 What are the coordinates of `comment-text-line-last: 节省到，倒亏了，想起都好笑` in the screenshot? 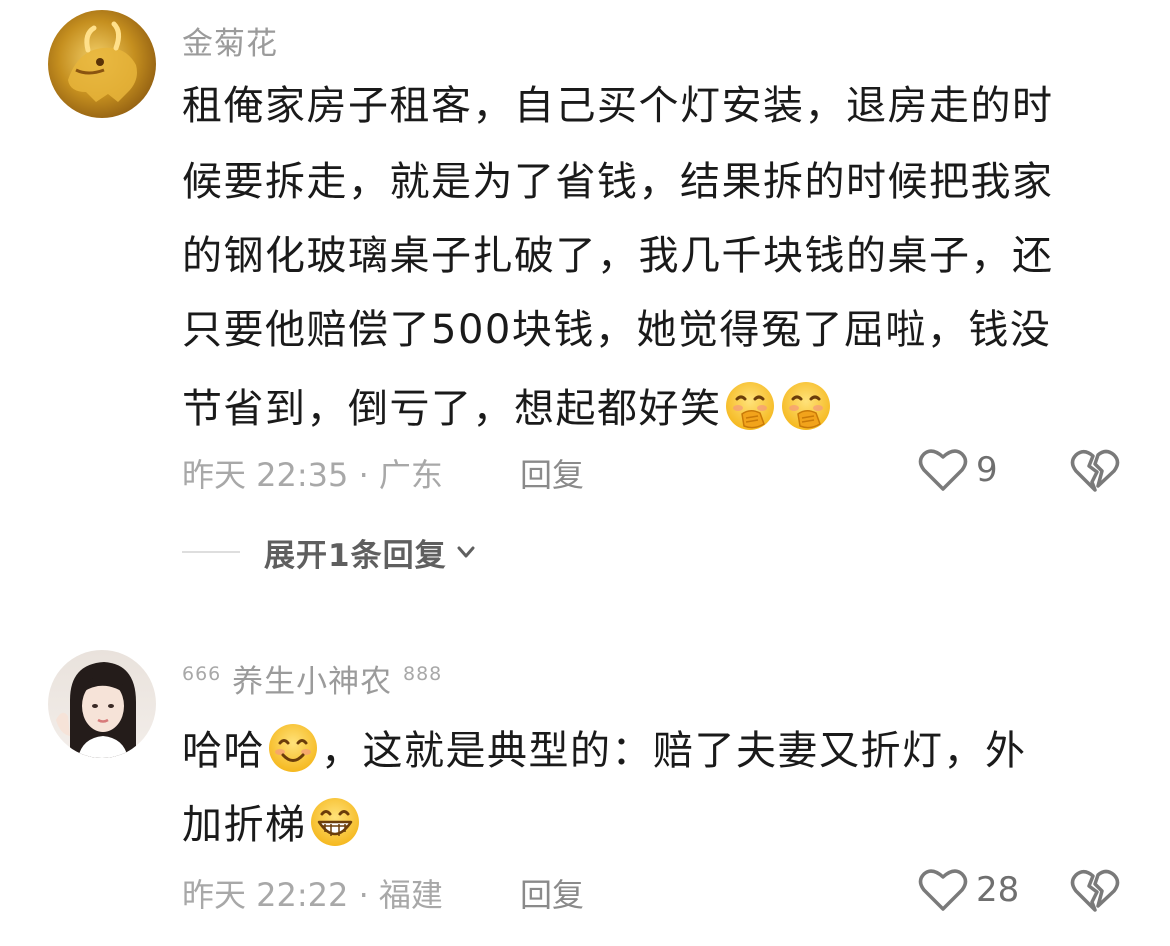 It's located at (508, 406).